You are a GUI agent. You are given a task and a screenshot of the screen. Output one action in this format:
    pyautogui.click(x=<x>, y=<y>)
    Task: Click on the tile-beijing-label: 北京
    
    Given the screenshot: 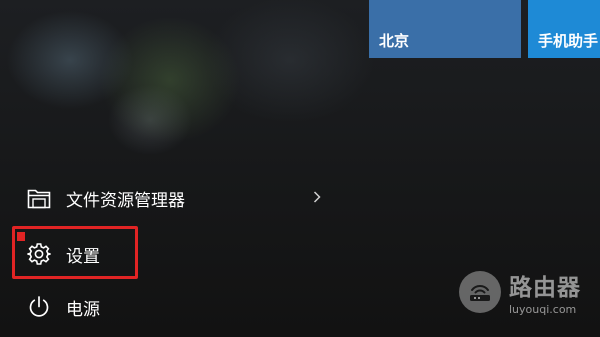 What is the action you would take?
    pyautogui.click(x=394, y=41)
    